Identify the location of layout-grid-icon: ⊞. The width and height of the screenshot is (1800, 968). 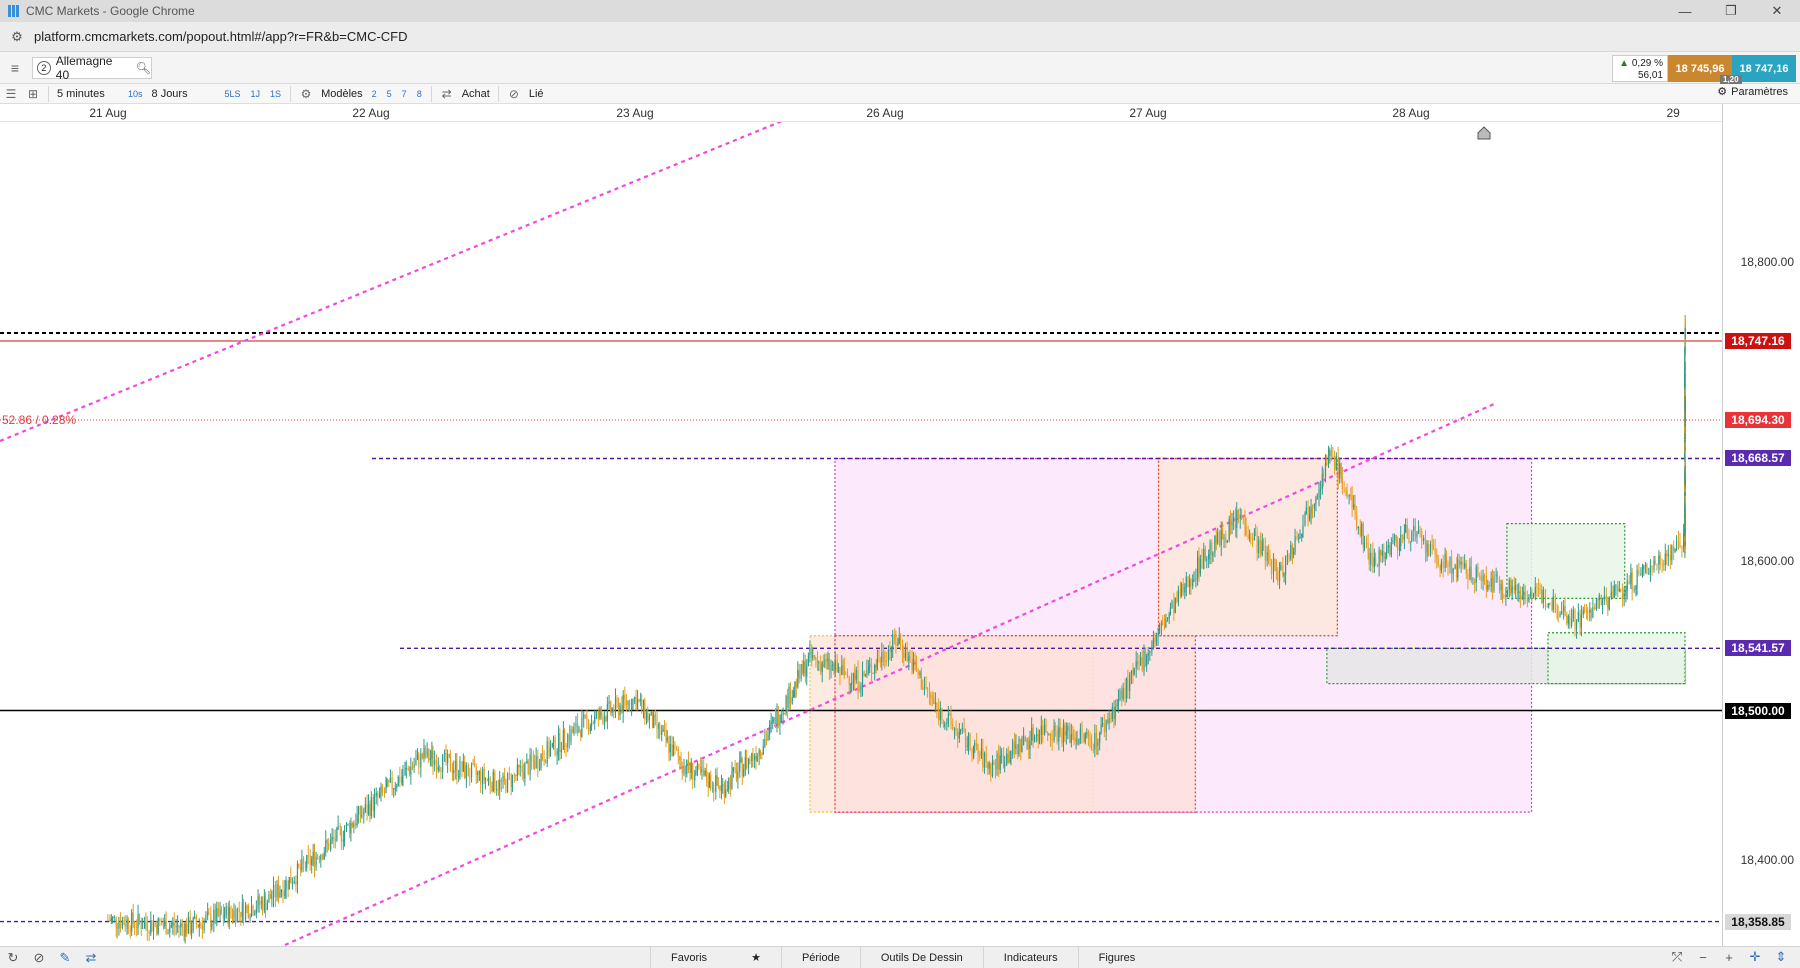
(33, 94).